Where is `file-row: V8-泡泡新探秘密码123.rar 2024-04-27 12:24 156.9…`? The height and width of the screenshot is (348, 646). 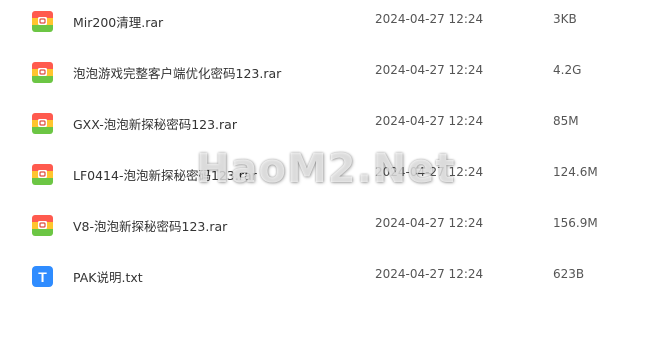
file-row: V8-泡泡新探秘密码123.rar 2024-04-27 12:24 156.9… is located at coordinates (323, 226).